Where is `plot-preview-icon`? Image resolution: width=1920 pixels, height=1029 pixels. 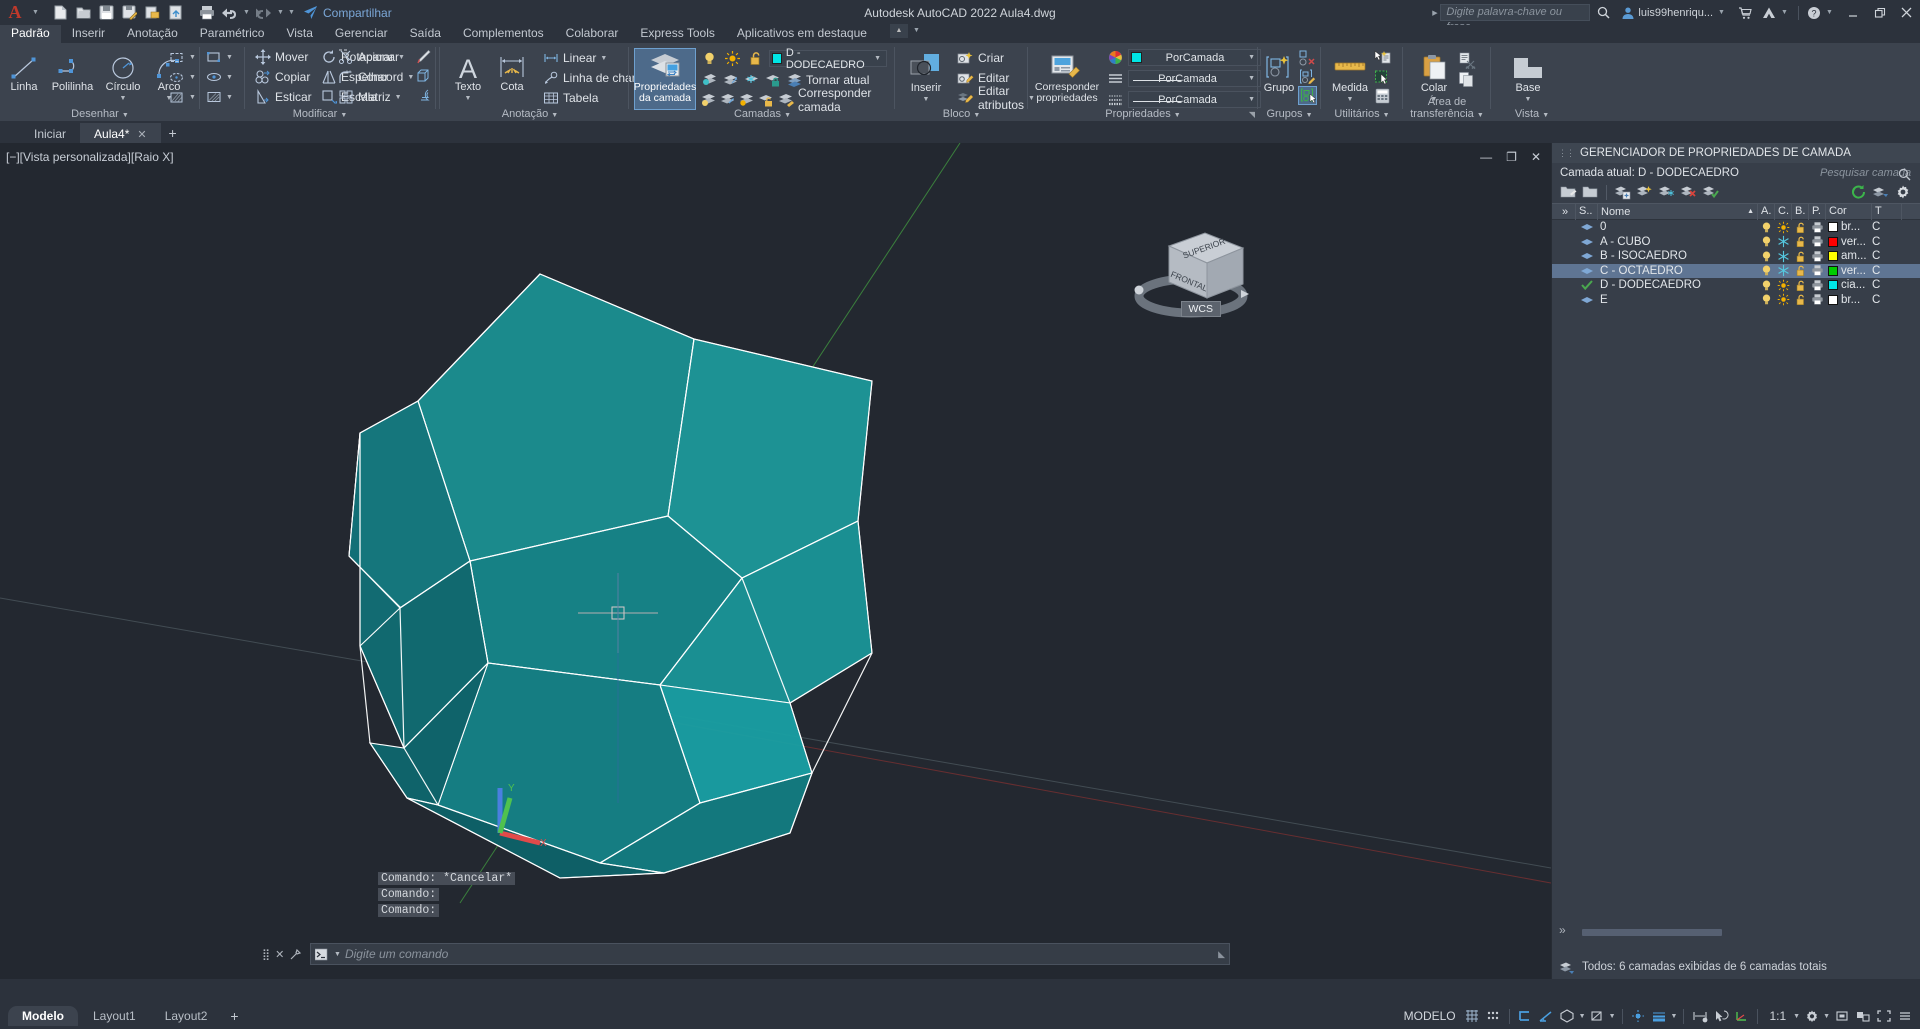
plot-preview-icon is located at coordinates (152, 12).